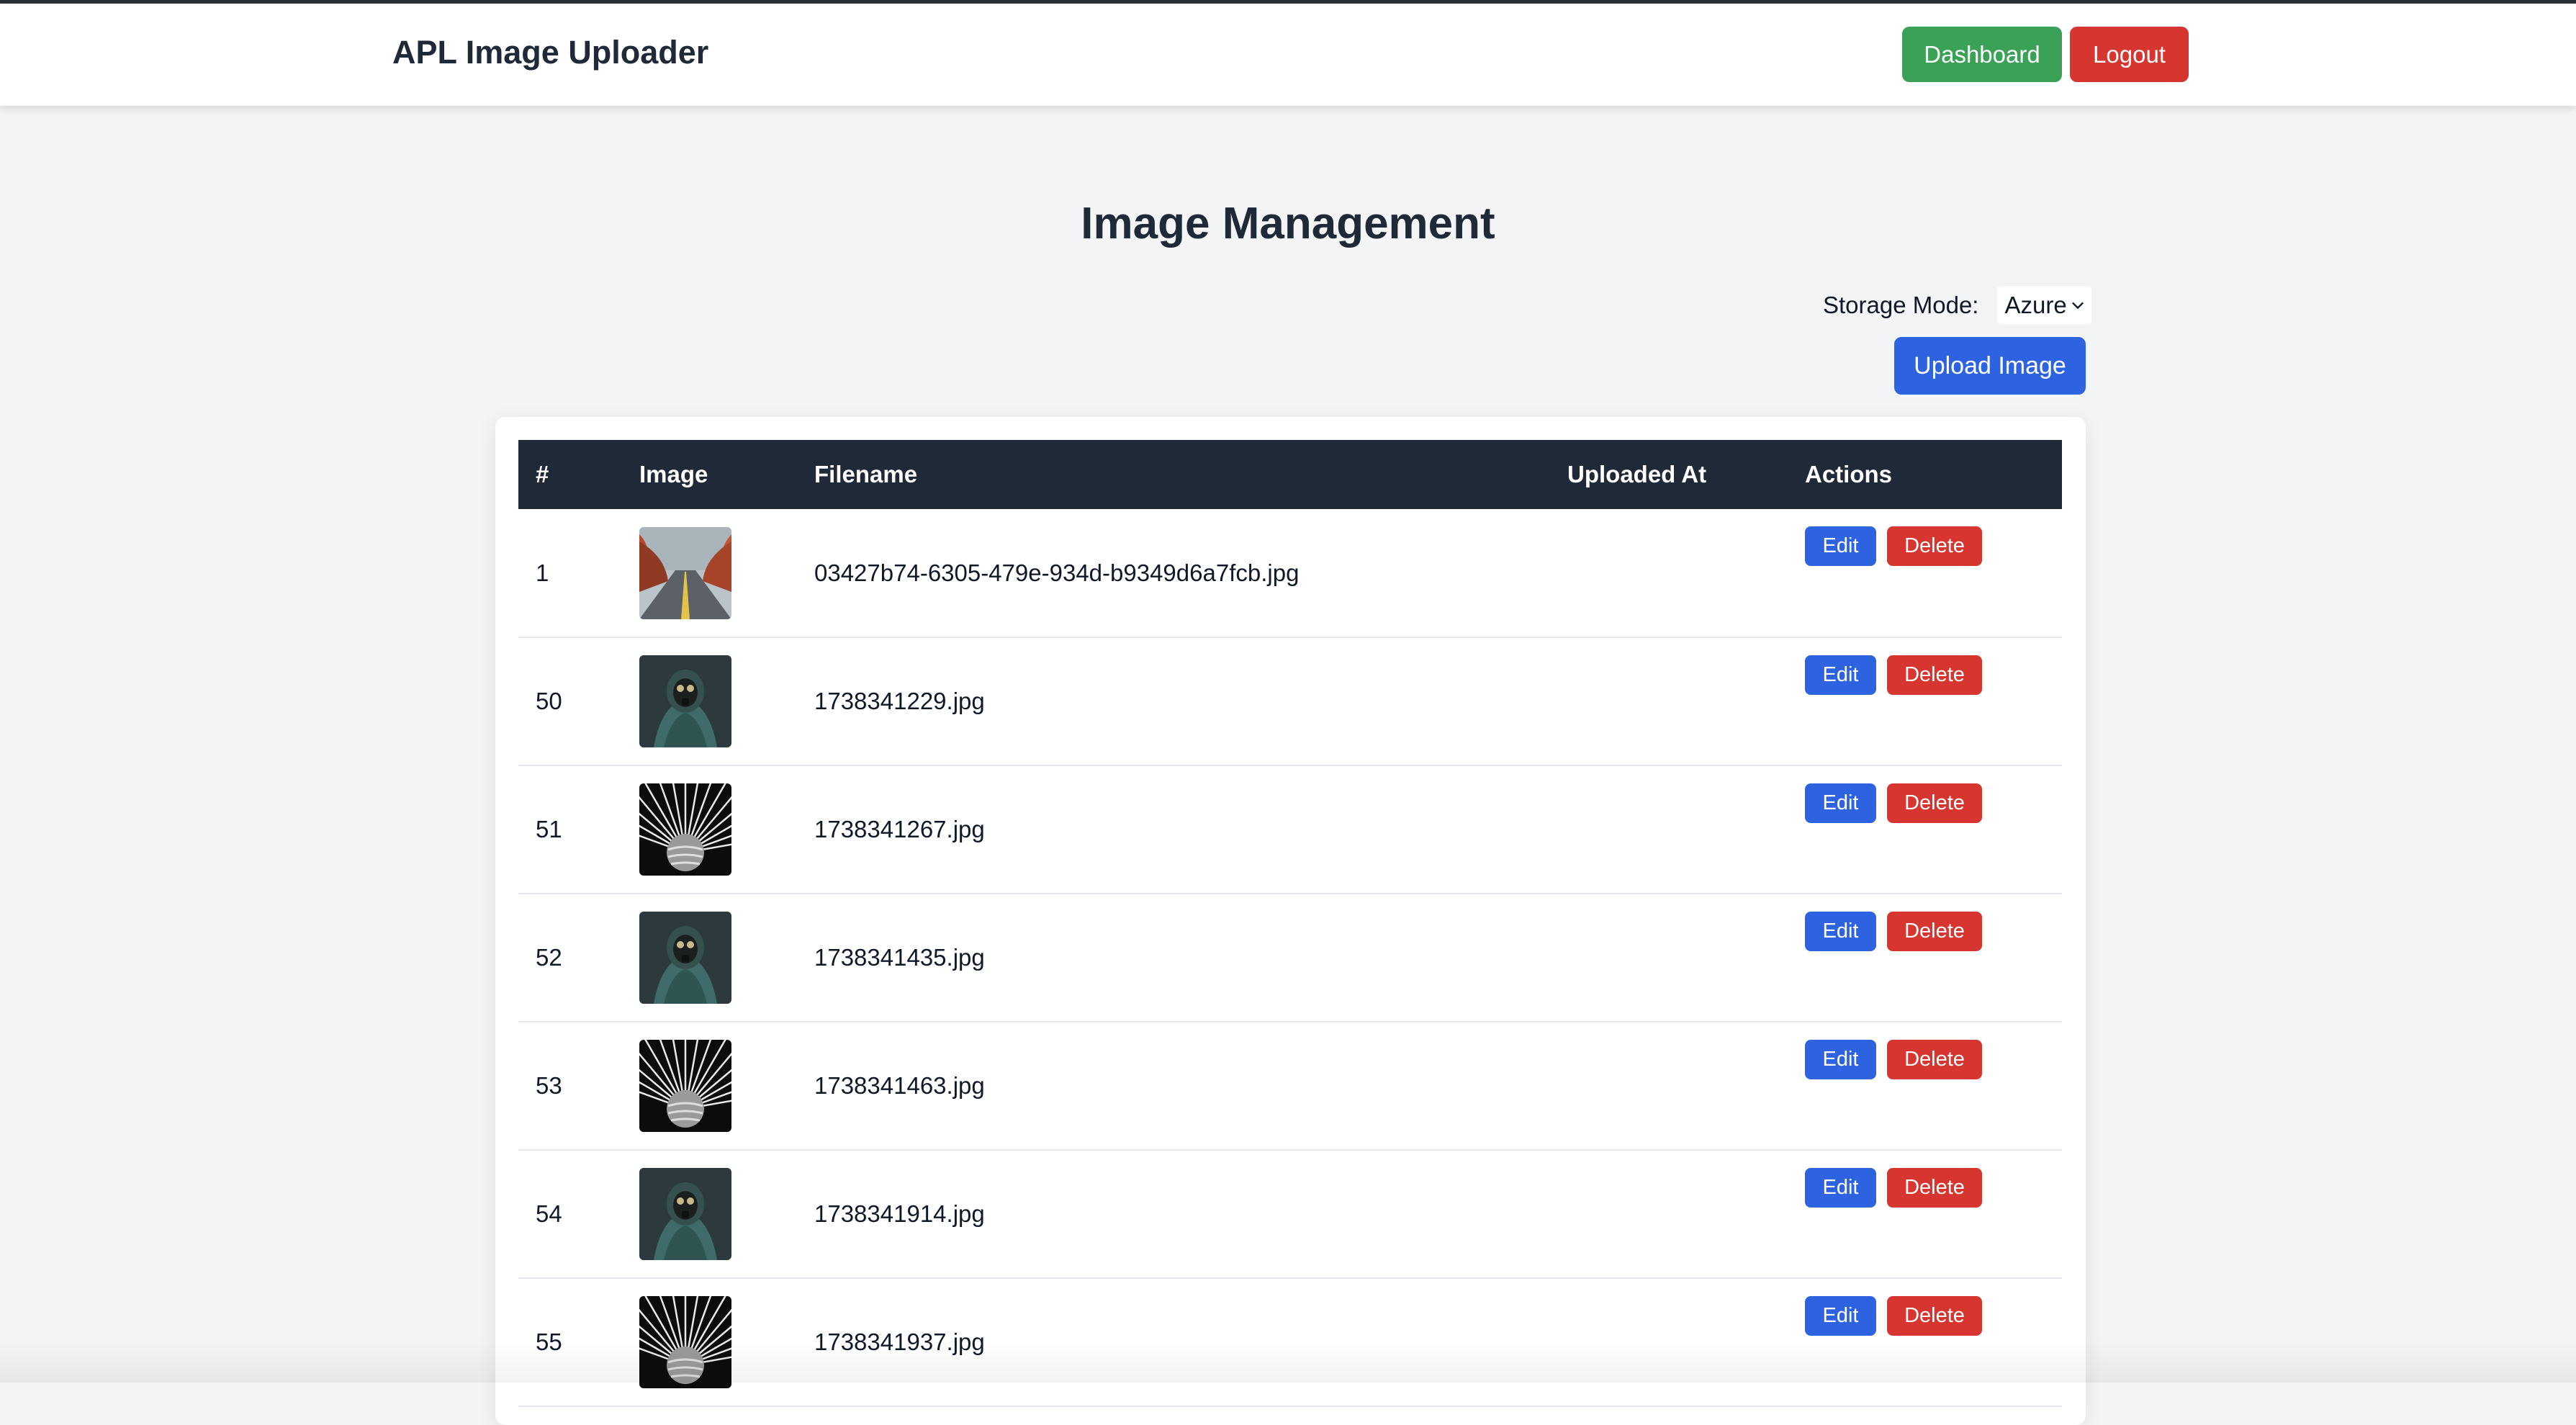 The image size is (2576, 1425). Describe the element at coordinates (1288, 223) in the screenshot. I see `page-title: Image Management` at that location.